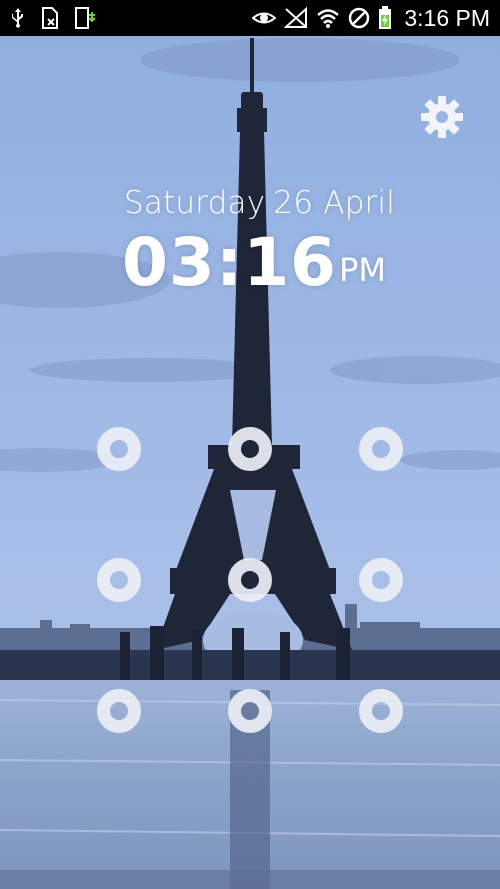 Image resolution: width=500 pixels, height=889 pixels. I want to click on day-of-week: Saturday, so click(195, 203).